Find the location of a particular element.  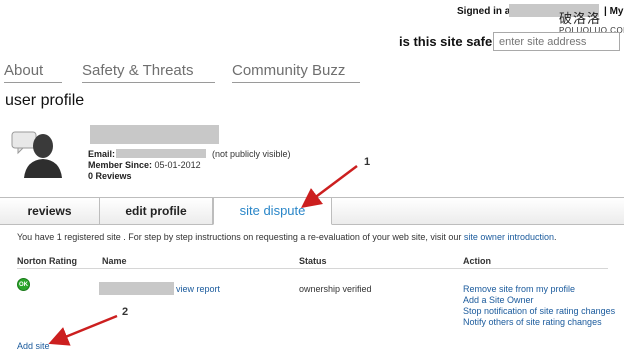

arrow-to-site-dispute is located at coordinates (329, 186).